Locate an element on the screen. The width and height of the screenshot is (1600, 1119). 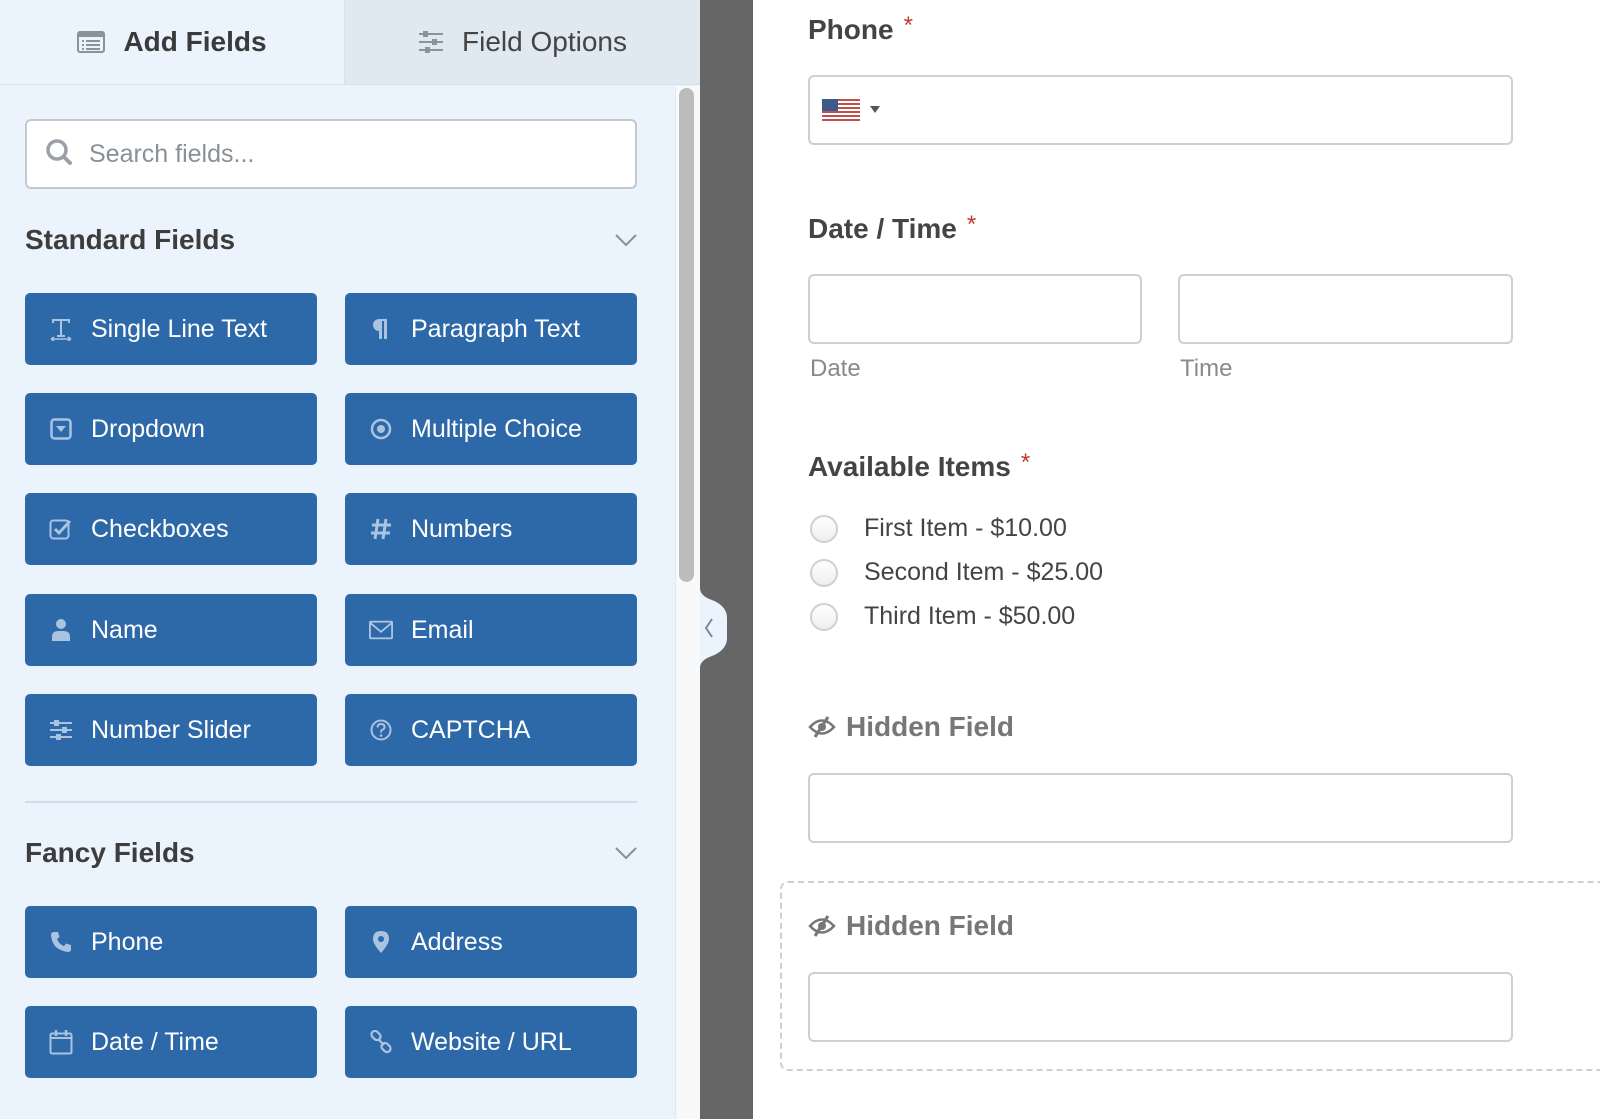
phone-field-label: Phone * is located at coordinates (860, 28).